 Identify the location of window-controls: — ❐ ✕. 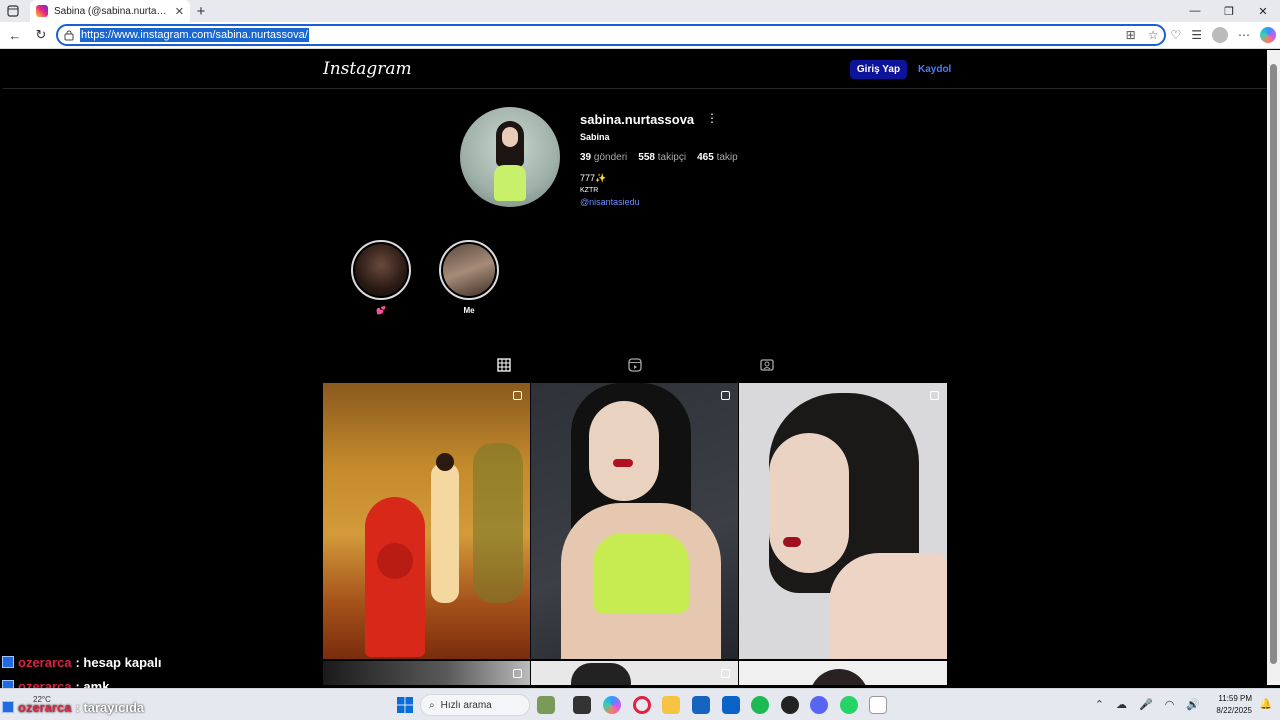
(1229, 11).